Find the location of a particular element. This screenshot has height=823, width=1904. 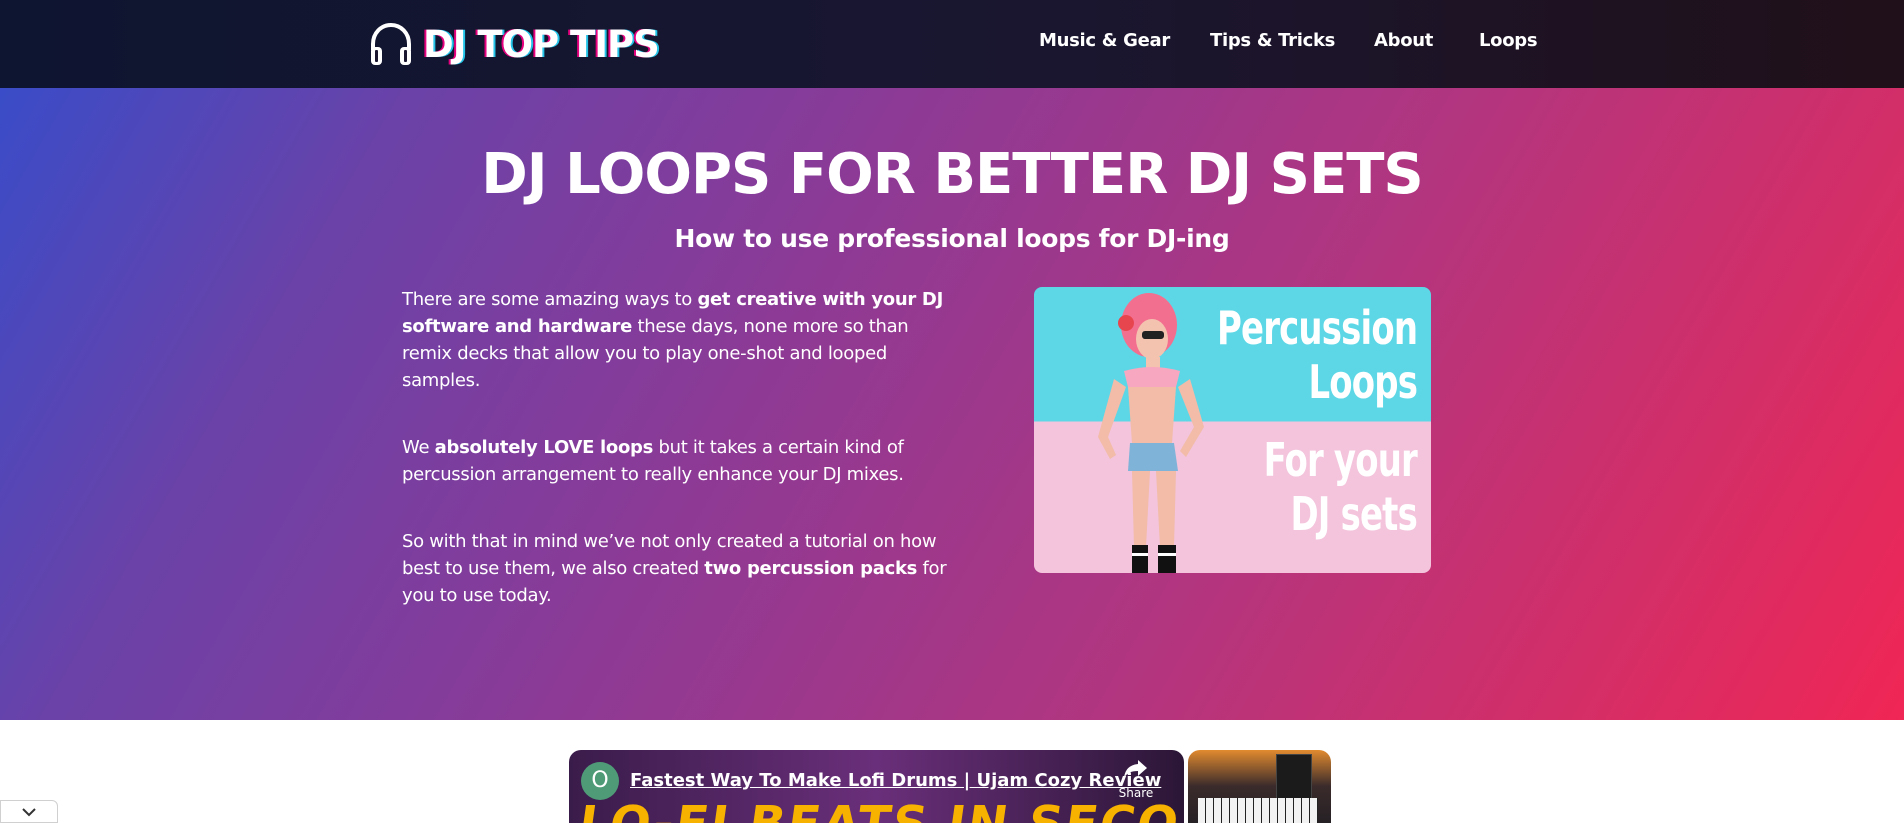

chevron-down-icon is located at coordinates (29, 811).